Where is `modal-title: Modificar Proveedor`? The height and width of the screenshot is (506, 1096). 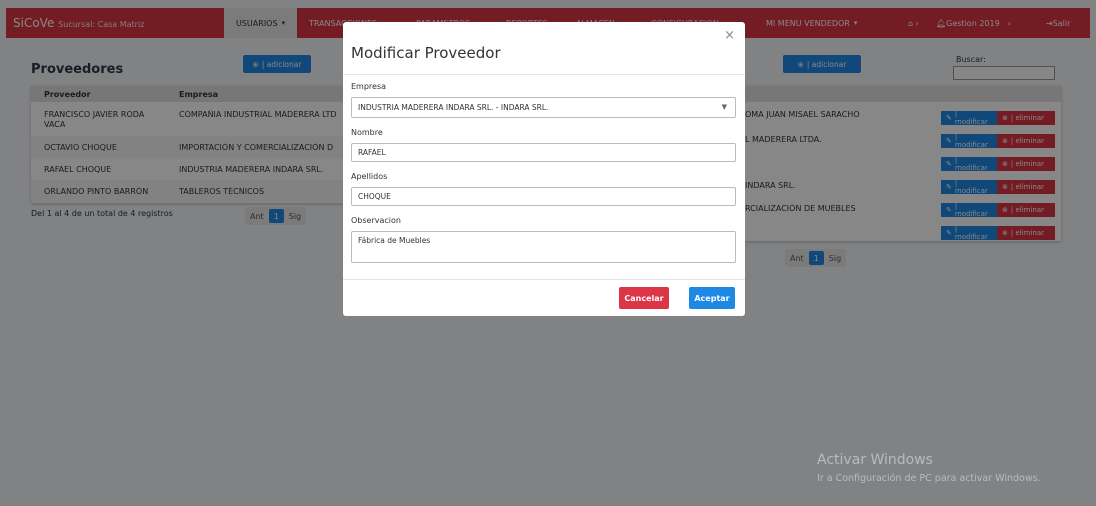
modal-title: Modificar Proveedor is located at coordinates (426, 53).